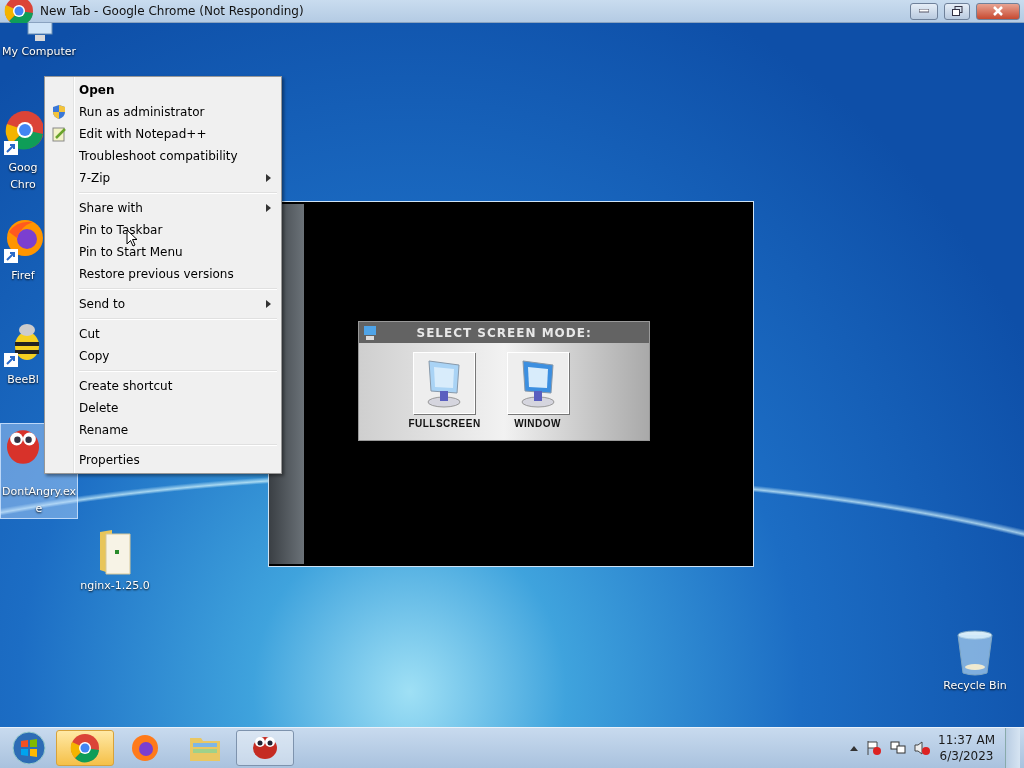 Image resolution: width=1024 pixels, height=768 pixels. Describe the element at coordinates (23, 276) in the screenshot. I see `icon-label: Firef` at that location.